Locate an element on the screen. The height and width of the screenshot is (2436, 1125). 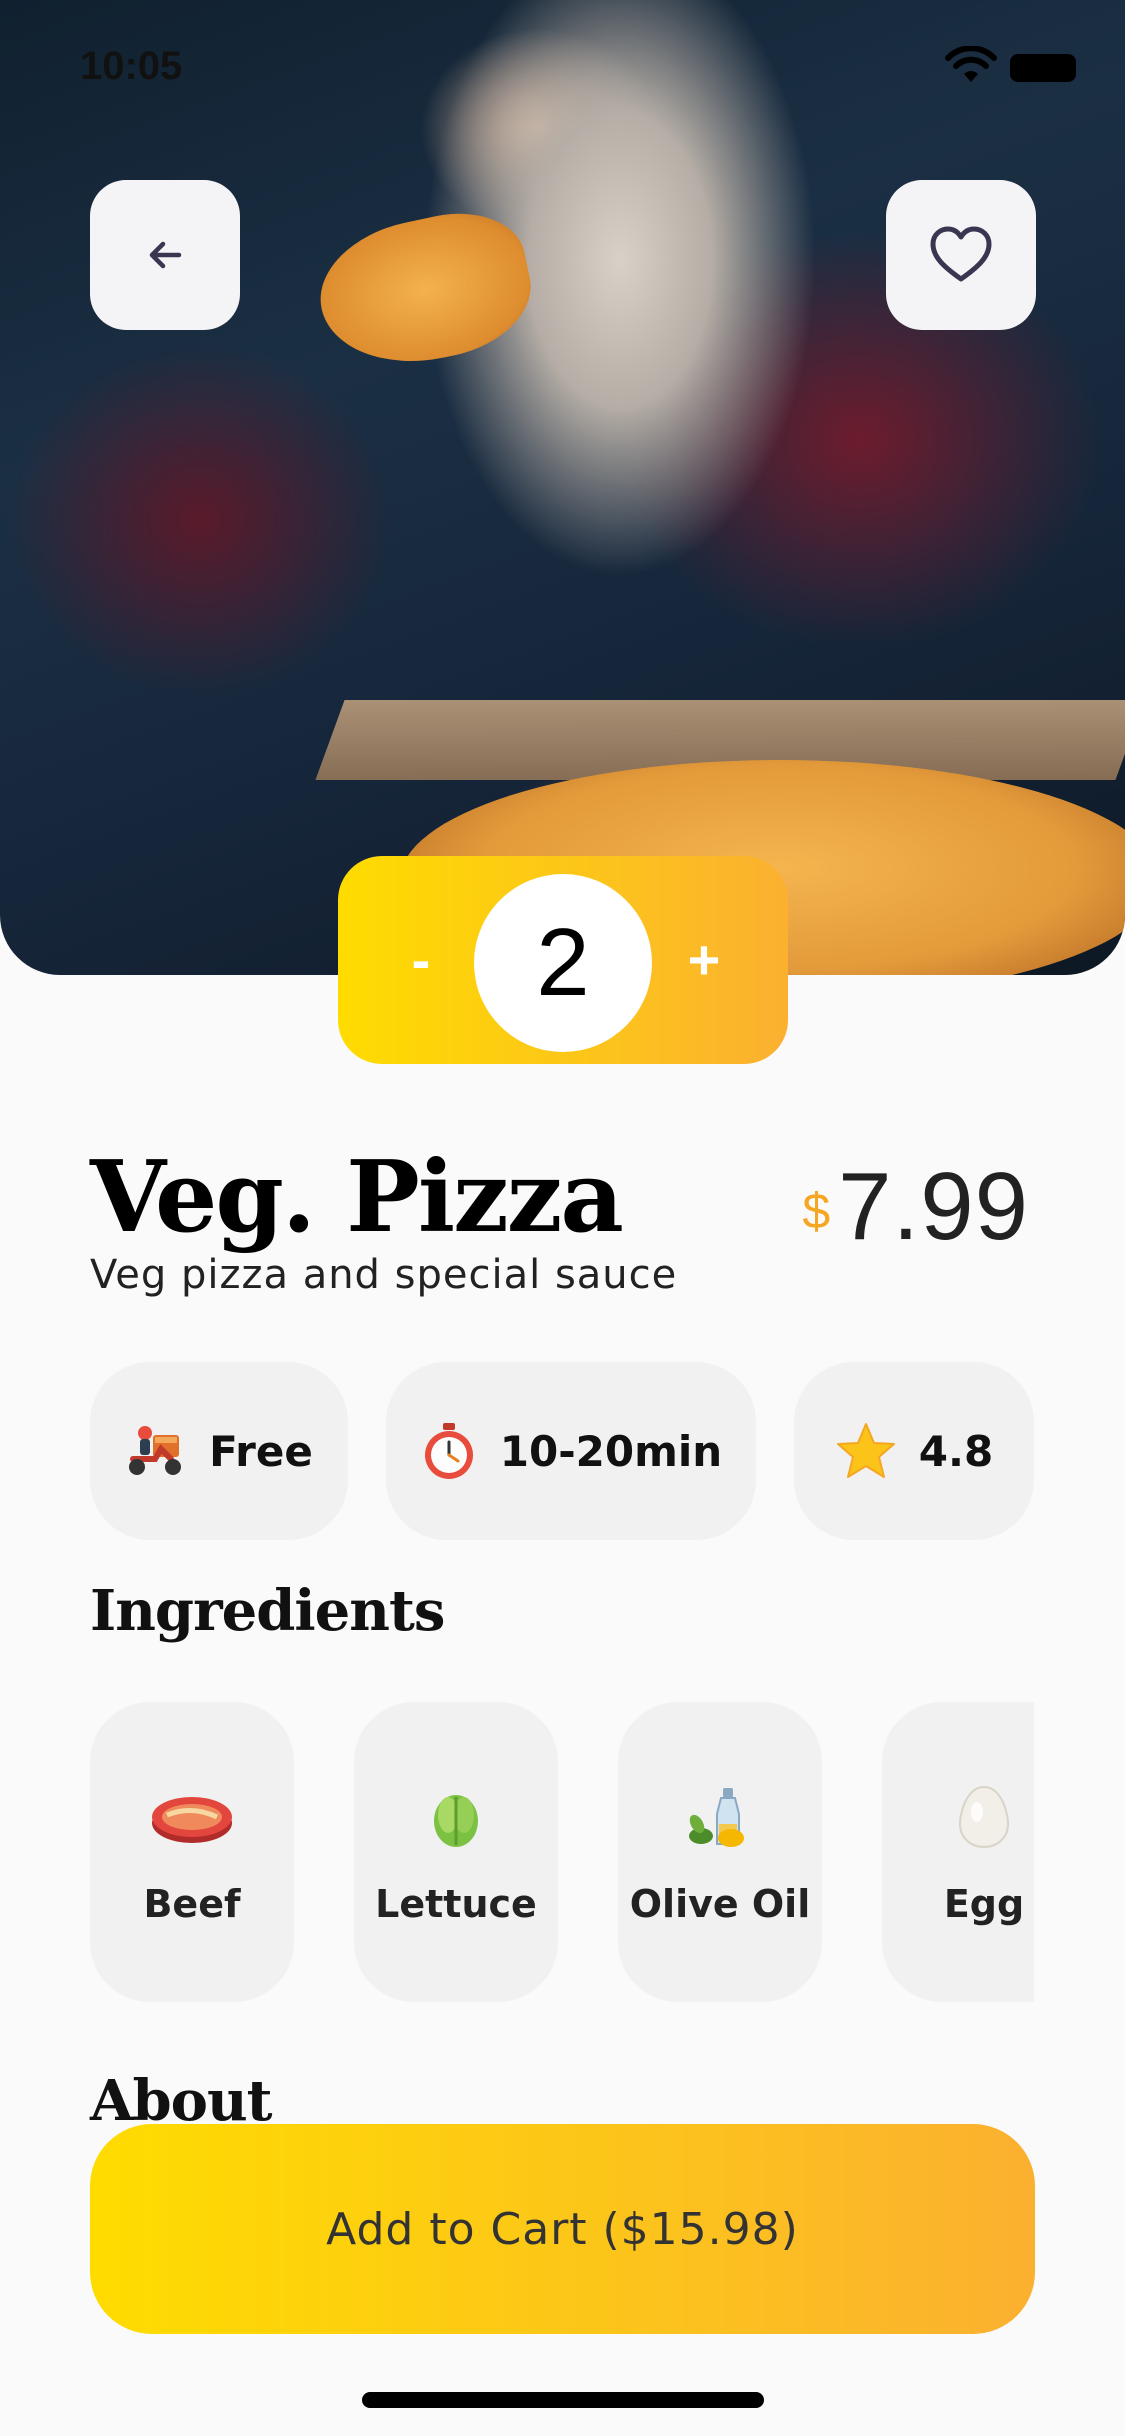
add-to-cart-button: Add to Cart ($15.98) is located at coordinates (562, 2229).